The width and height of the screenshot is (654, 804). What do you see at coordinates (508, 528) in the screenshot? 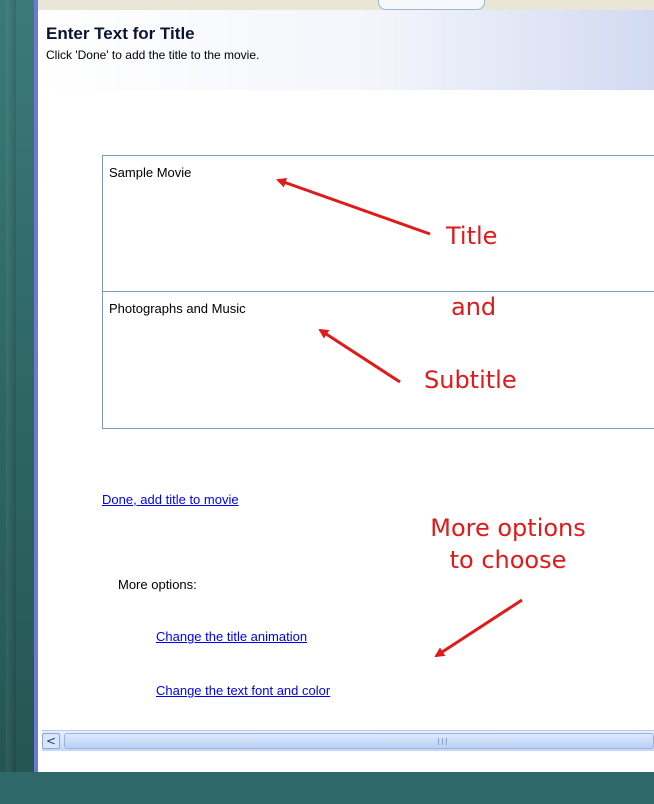
I see `annotation-more-options-line1: More options` at bounding box center [508, 528].